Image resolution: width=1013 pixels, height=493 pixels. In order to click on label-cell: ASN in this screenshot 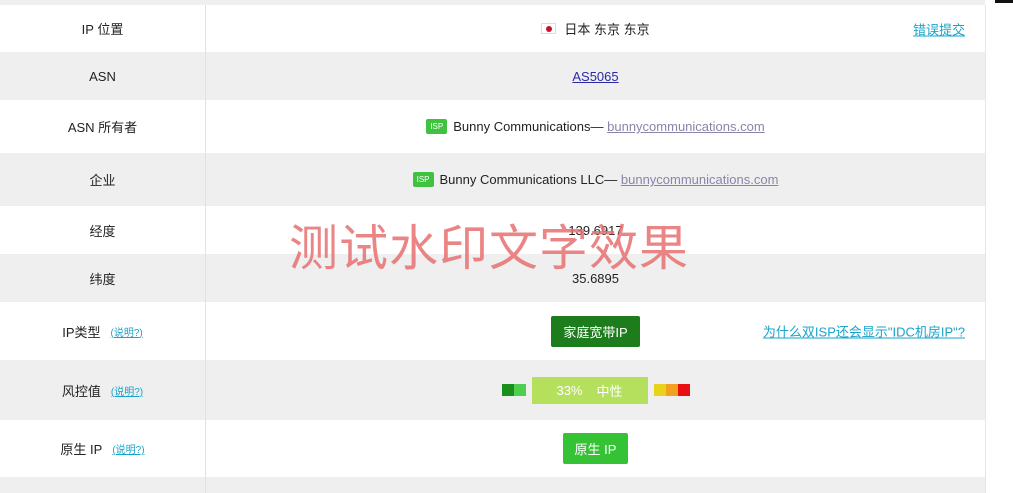, I will do `click(103, 76)`.